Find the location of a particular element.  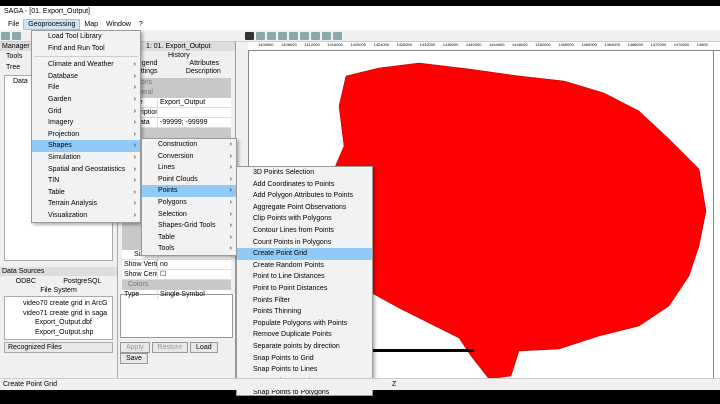

type-select: Single Symbol is located at coordinates (181, 294).